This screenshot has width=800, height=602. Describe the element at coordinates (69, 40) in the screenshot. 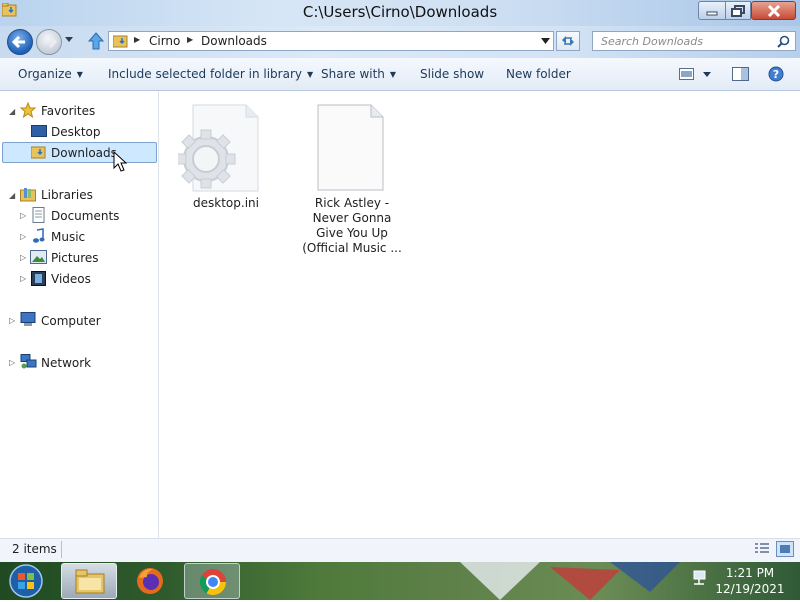

I see `recent-pages-dropdown` at that location.